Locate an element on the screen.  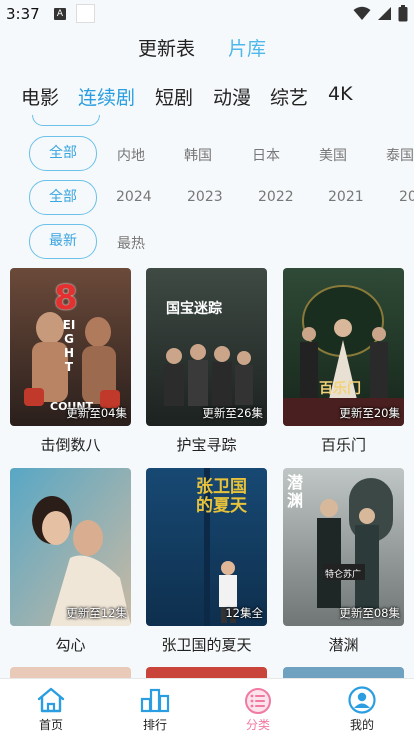
poster-title-art: 国宝迷踪 is located at coordinates (194, 309).